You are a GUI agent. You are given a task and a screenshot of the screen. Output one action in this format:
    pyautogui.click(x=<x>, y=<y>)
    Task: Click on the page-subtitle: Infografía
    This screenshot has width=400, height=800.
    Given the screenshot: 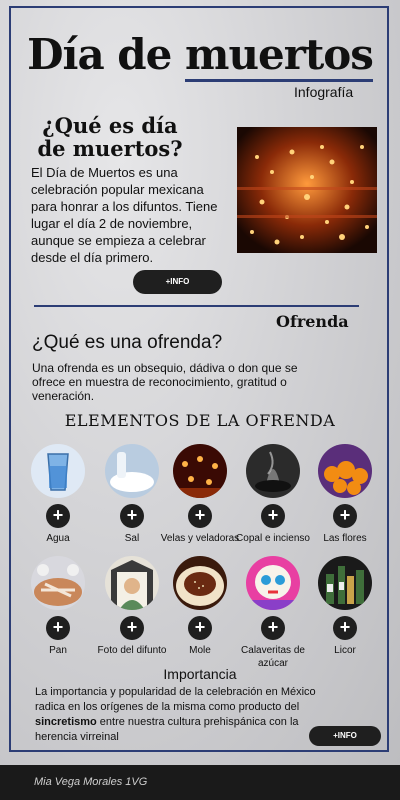 What is the action you would take?
    pyautogui.click(x=324, y=92)
    